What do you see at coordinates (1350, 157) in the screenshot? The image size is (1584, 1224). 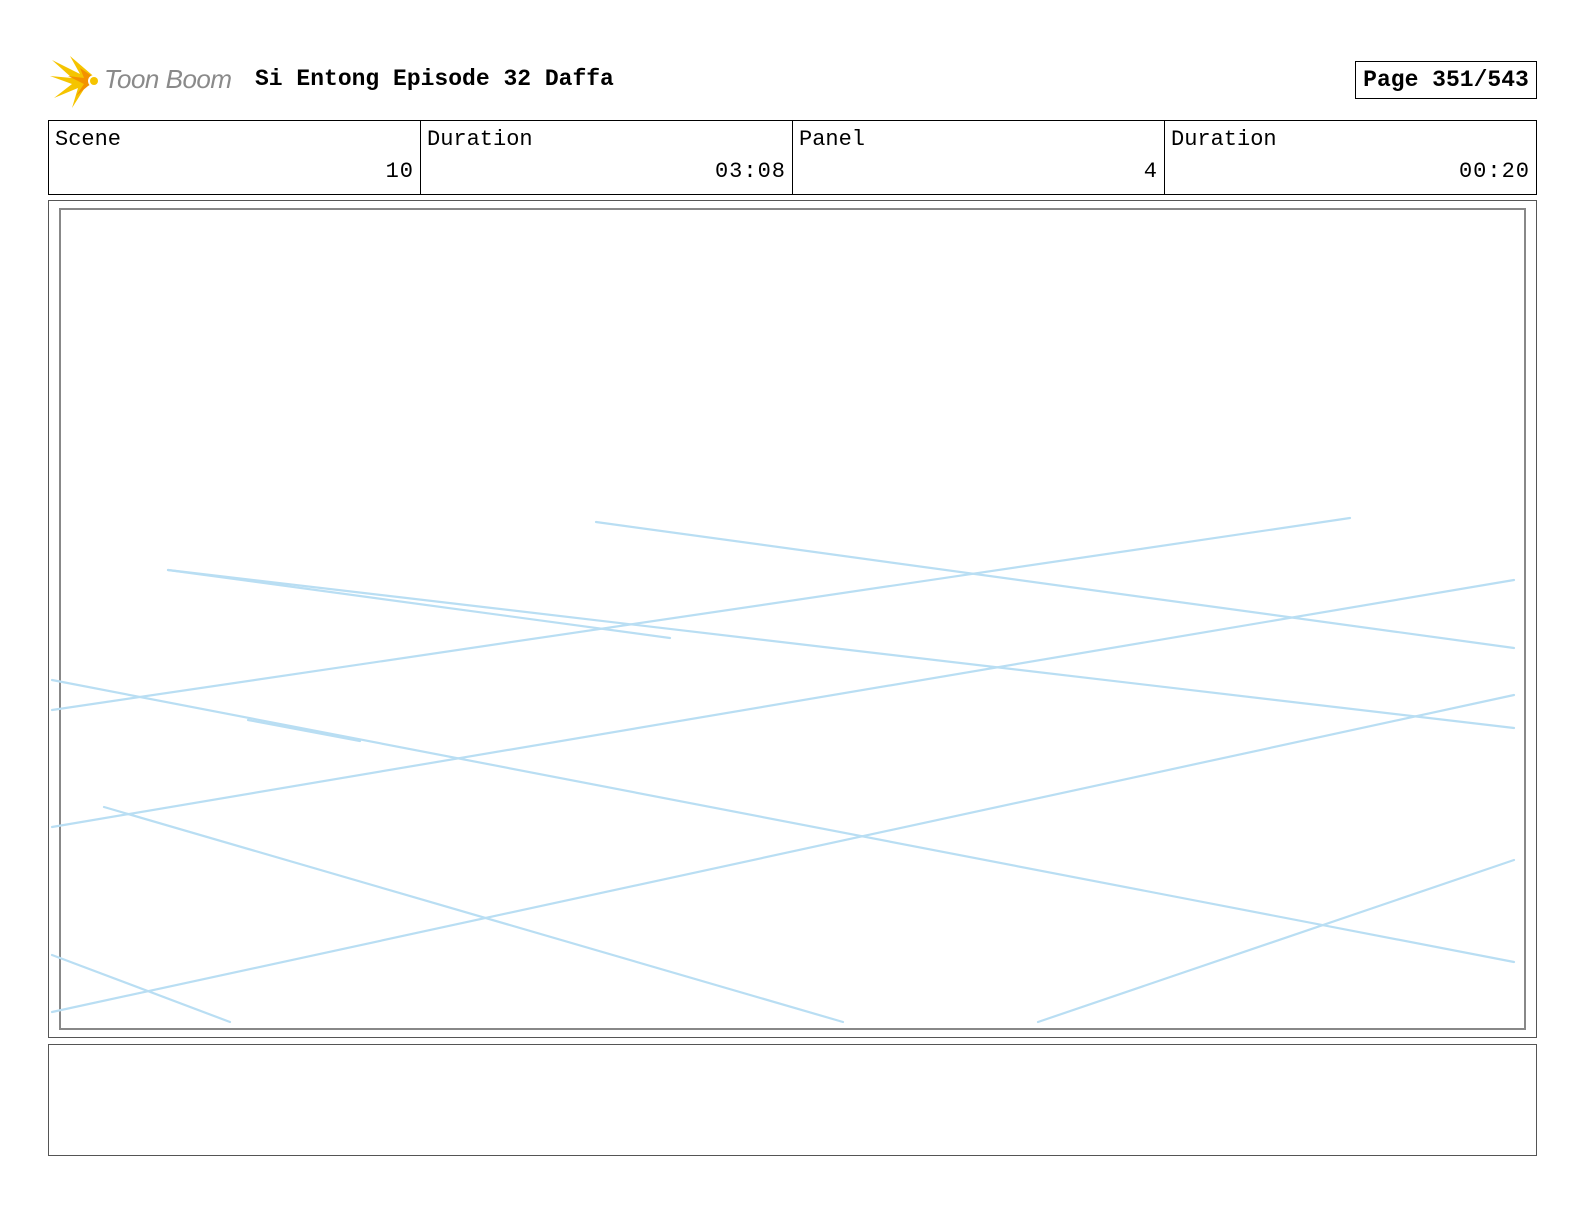 I see `panel-duration-cell: Duration 00:20` at bounding box center [1350, 157].